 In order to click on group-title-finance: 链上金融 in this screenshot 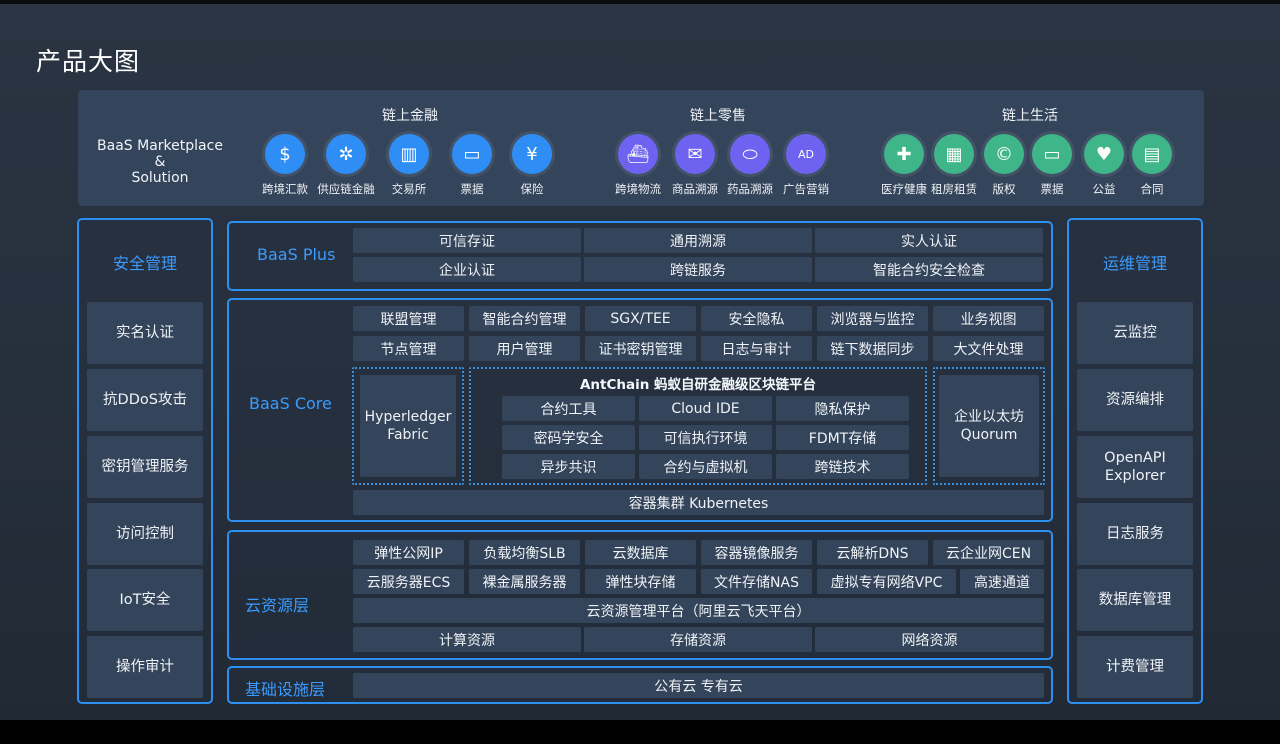, I will do `click(410, 116)`.